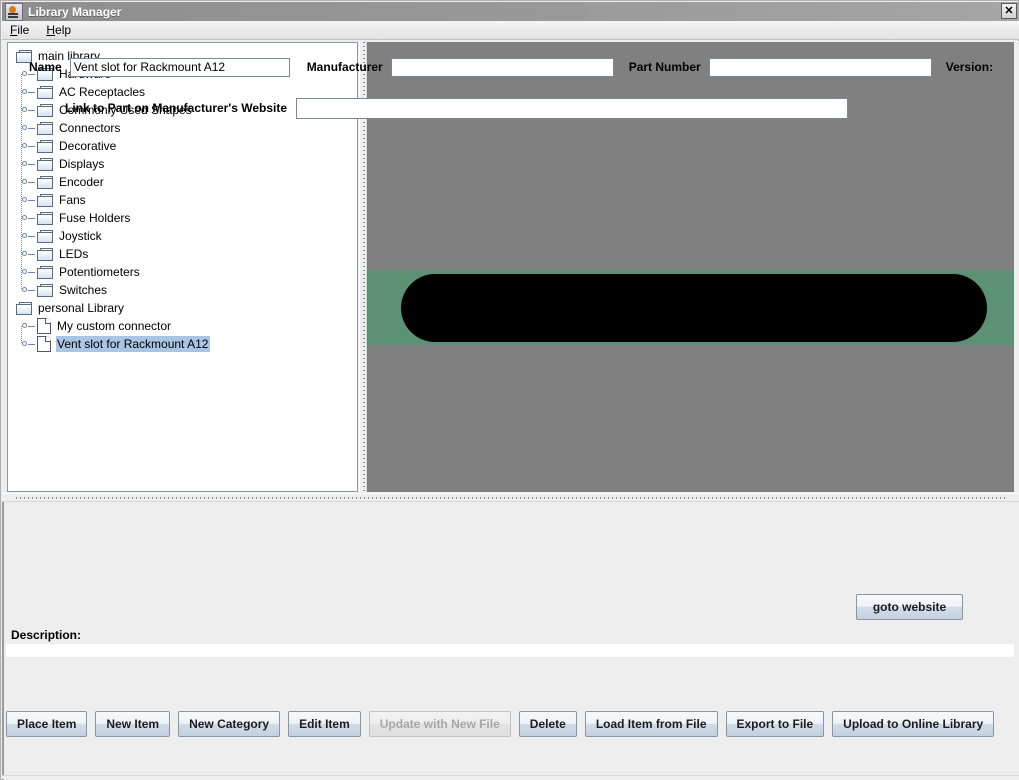  Describe the element at coordinates (651, 724) in the screenshot. I see `load-item-from-file-button: Load Item from File` at that location.